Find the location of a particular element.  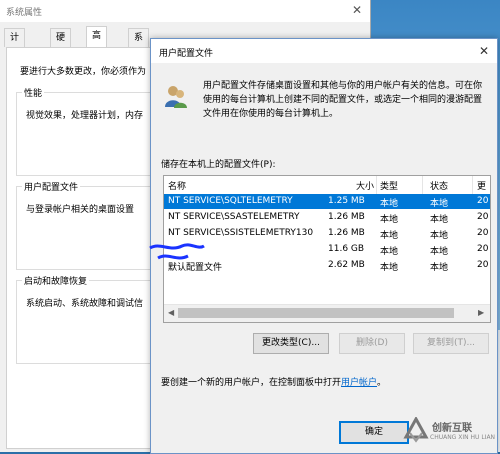

row-size: 2.62 MB is located at coordinates (346, 265).